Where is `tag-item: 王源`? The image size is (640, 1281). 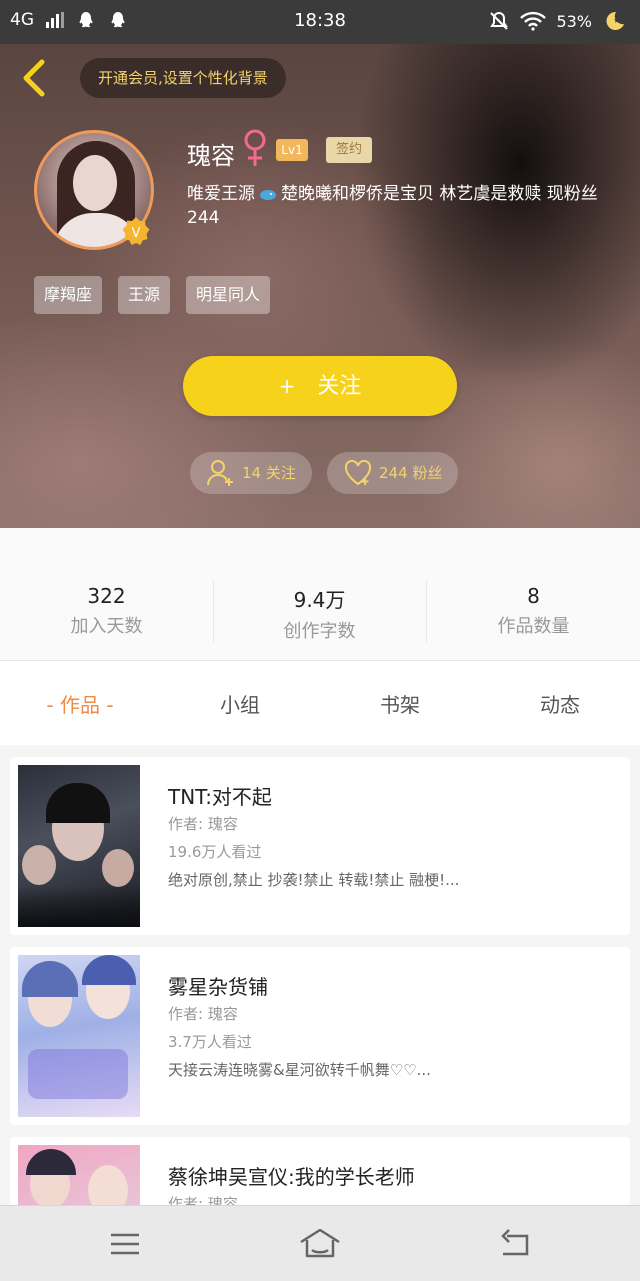
tag-item: 王源 is located at coordinates (144, 295).